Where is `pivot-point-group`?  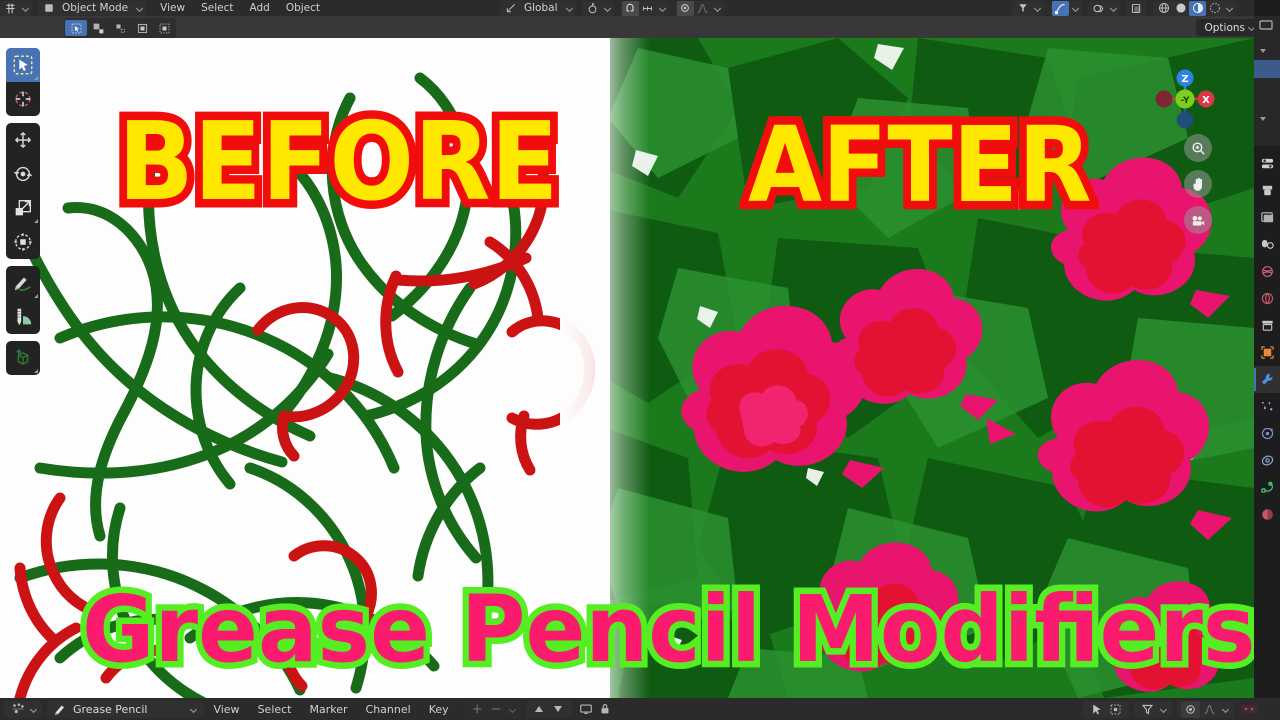 pivot-point-group is located at coordinates (597, 8).